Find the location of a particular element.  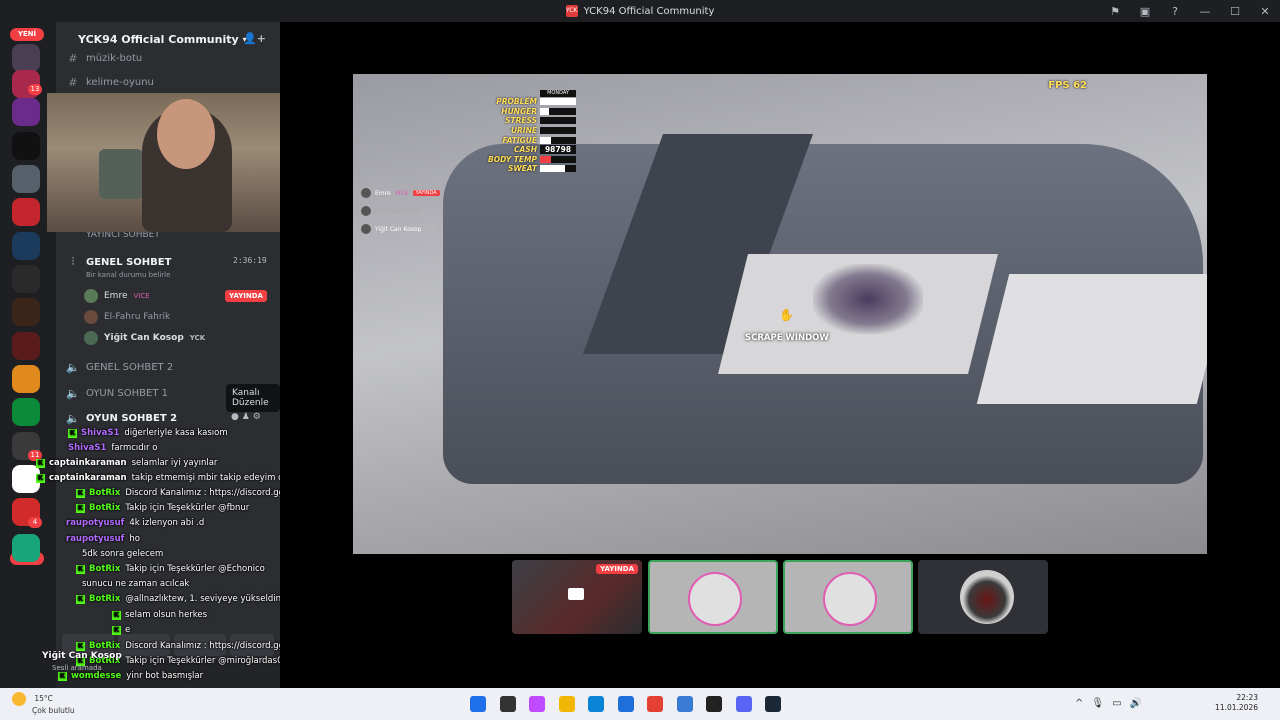

clock: 22:23 11.01.2026 is located at coordinates (1236, 703).